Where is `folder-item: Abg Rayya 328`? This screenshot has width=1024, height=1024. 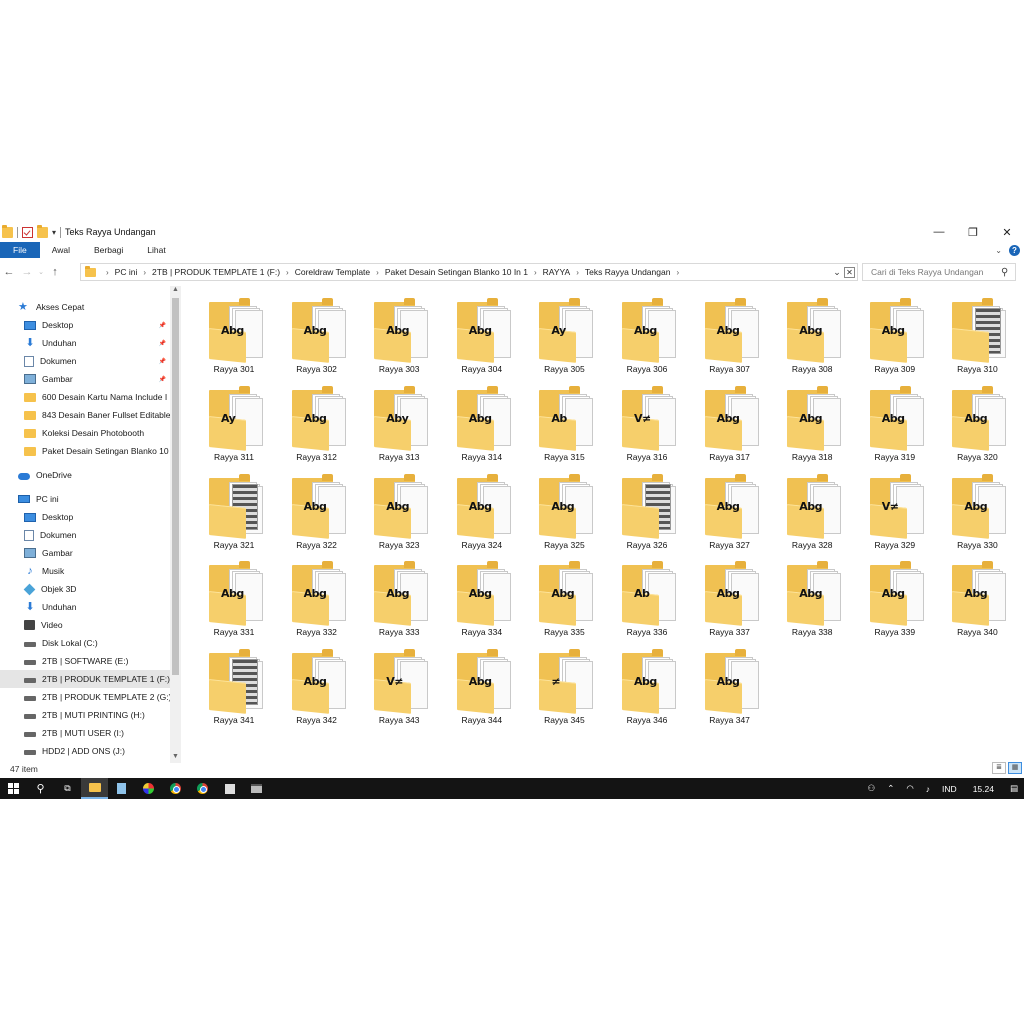 folder-item: Abg Rayya 328 is located at coordinates (812, 515).